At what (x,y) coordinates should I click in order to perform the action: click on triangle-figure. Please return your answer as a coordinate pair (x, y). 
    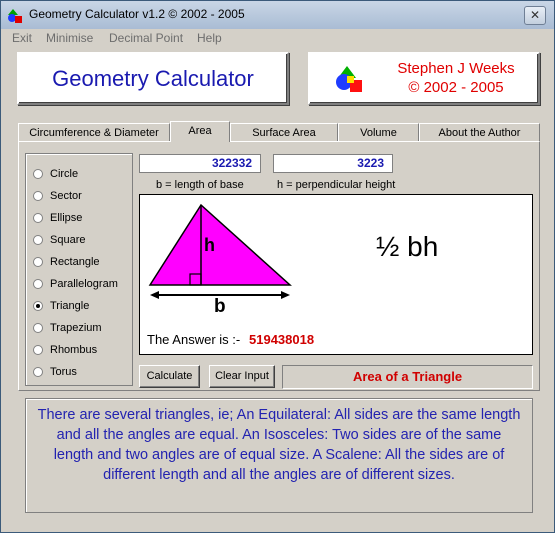
    Looking at the image, I should click on (220, 251).